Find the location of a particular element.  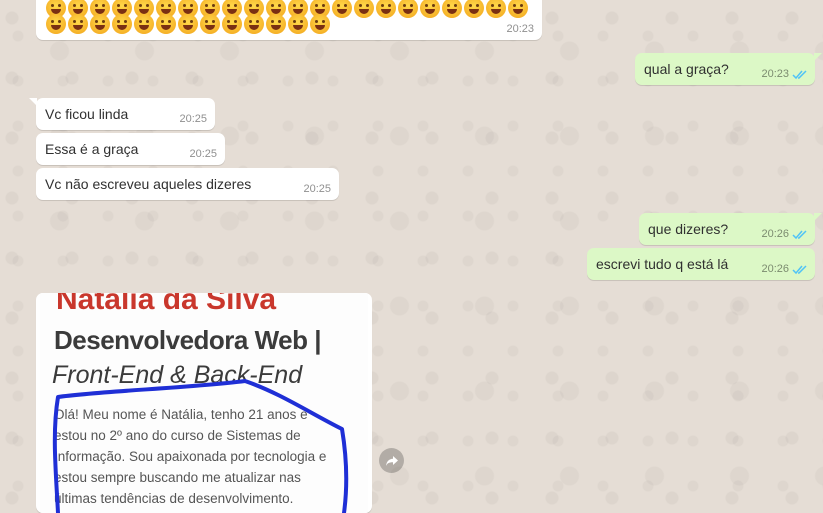

forward-button is located at coordinates (391, 460).